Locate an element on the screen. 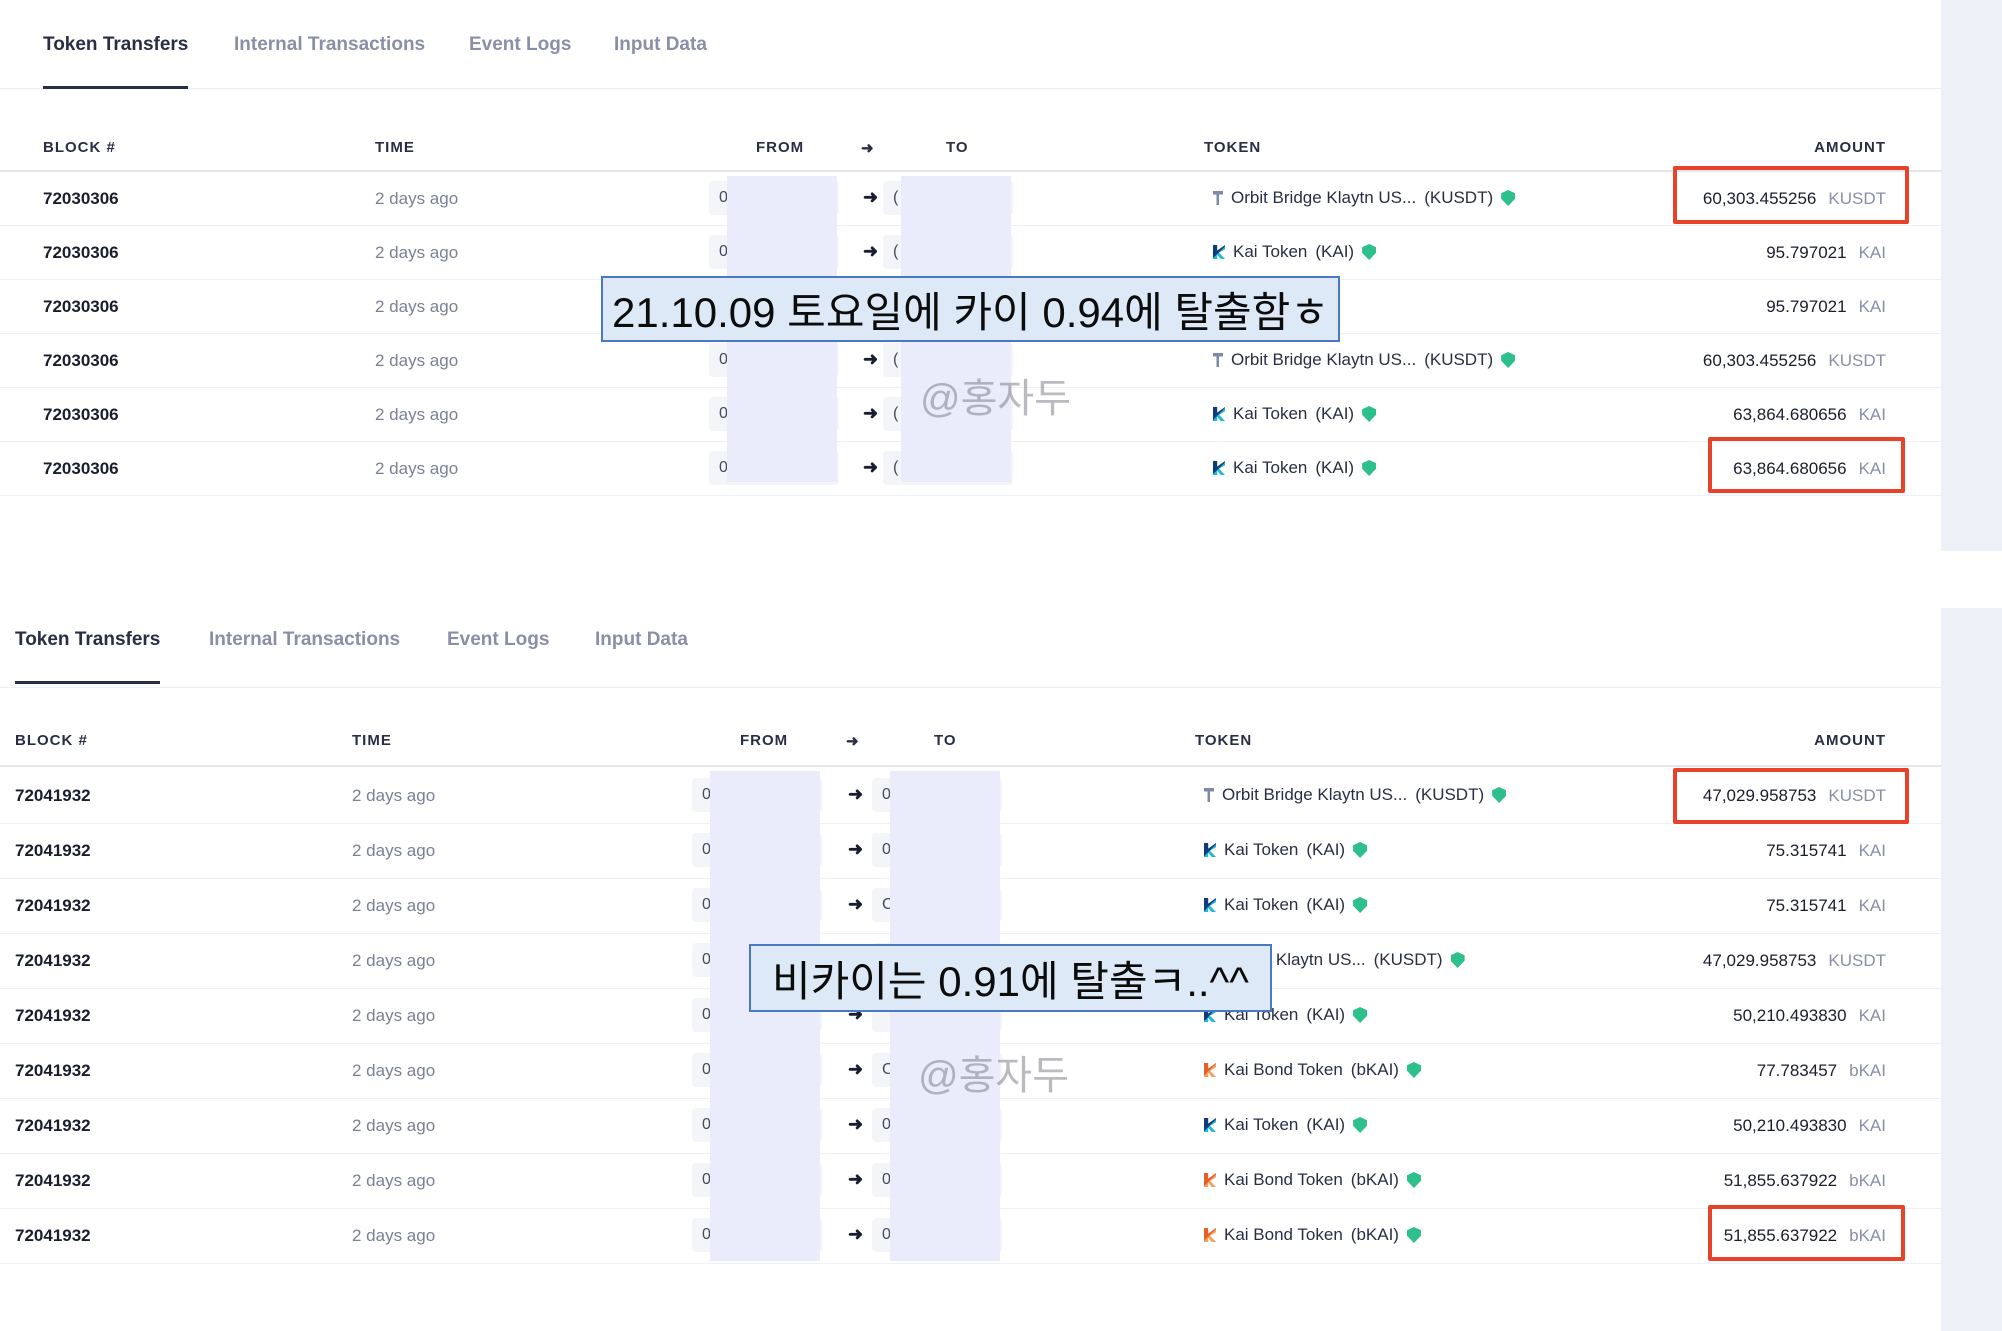 This screenshot has height=1331, width=2002. amount: 51,855.637922 bKAI is located at coordinates (1805, 1181).